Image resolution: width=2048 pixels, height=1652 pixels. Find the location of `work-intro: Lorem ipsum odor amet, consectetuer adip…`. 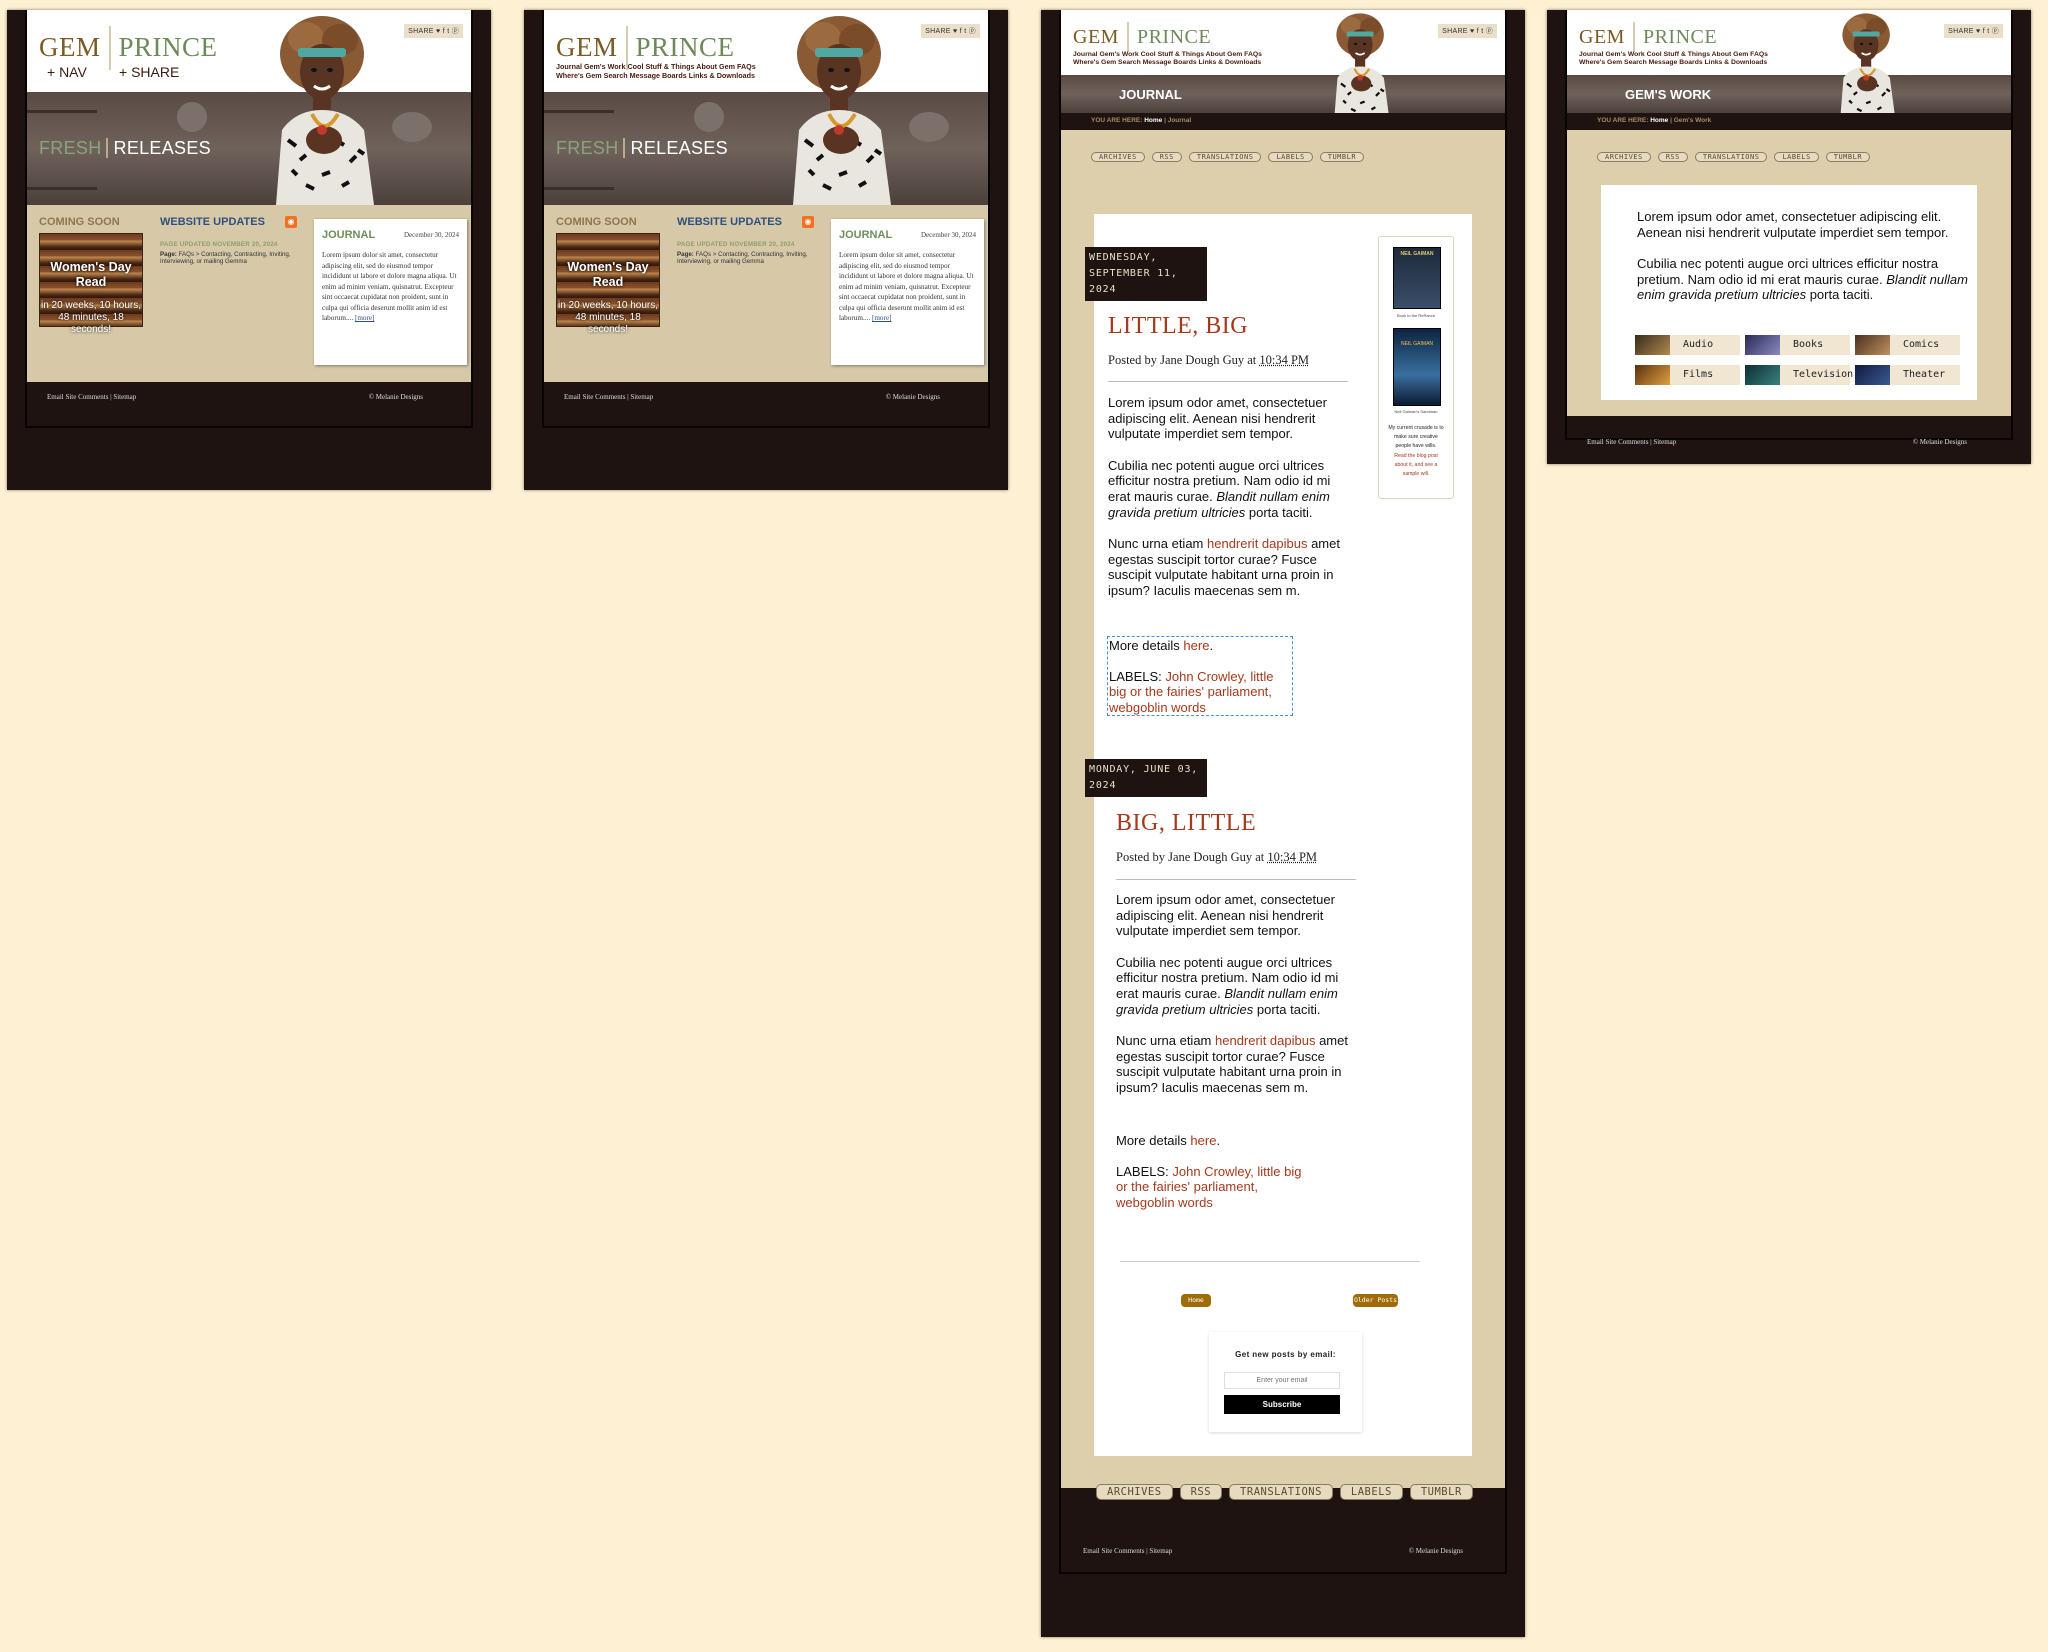

work-intro: Lorem ipsum odor amet, consectetuer adip… is located at coordinates (1802, 256).